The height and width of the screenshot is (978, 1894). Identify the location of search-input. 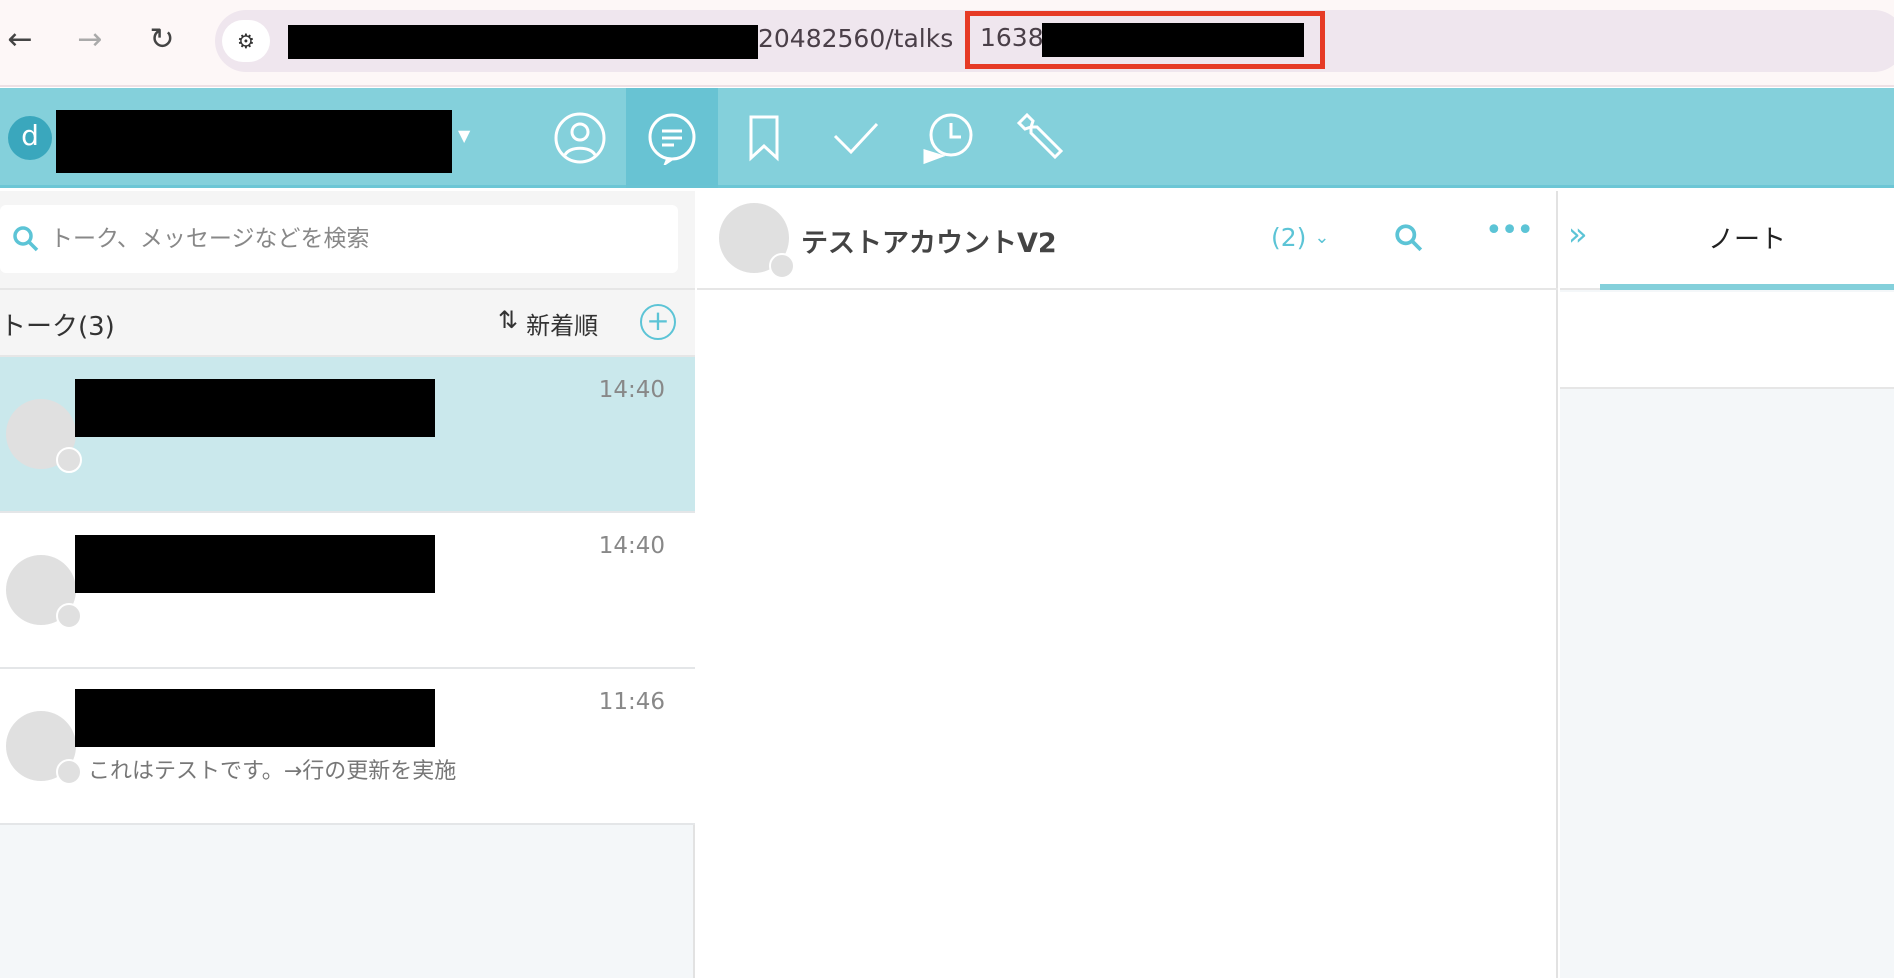
(350, 239).